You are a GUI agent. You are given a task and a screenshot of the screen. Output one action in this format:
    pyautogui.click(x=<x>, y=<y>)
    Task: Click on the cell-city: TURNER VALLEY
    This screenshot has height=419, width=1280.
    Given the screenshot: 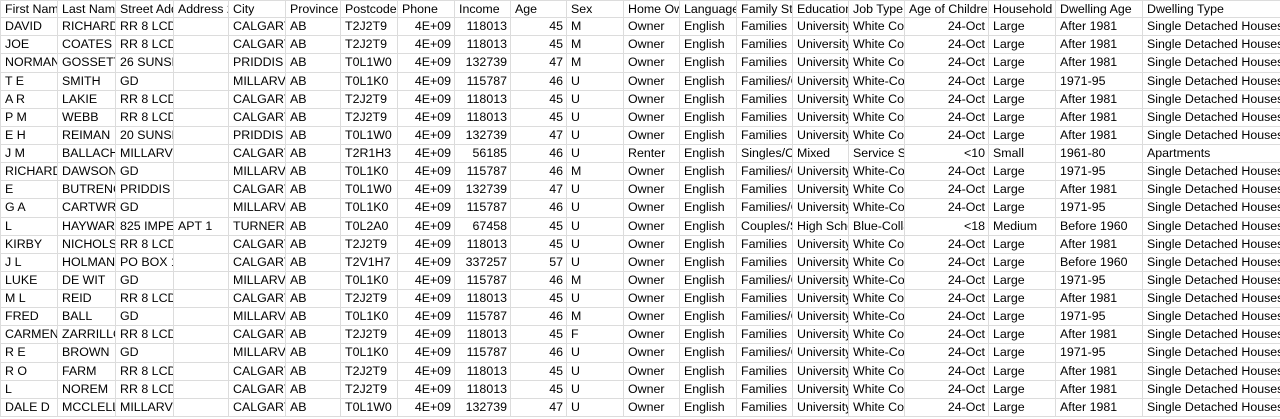 What is the action you would take?
    pyautogui.click(x=257, y=226)
    